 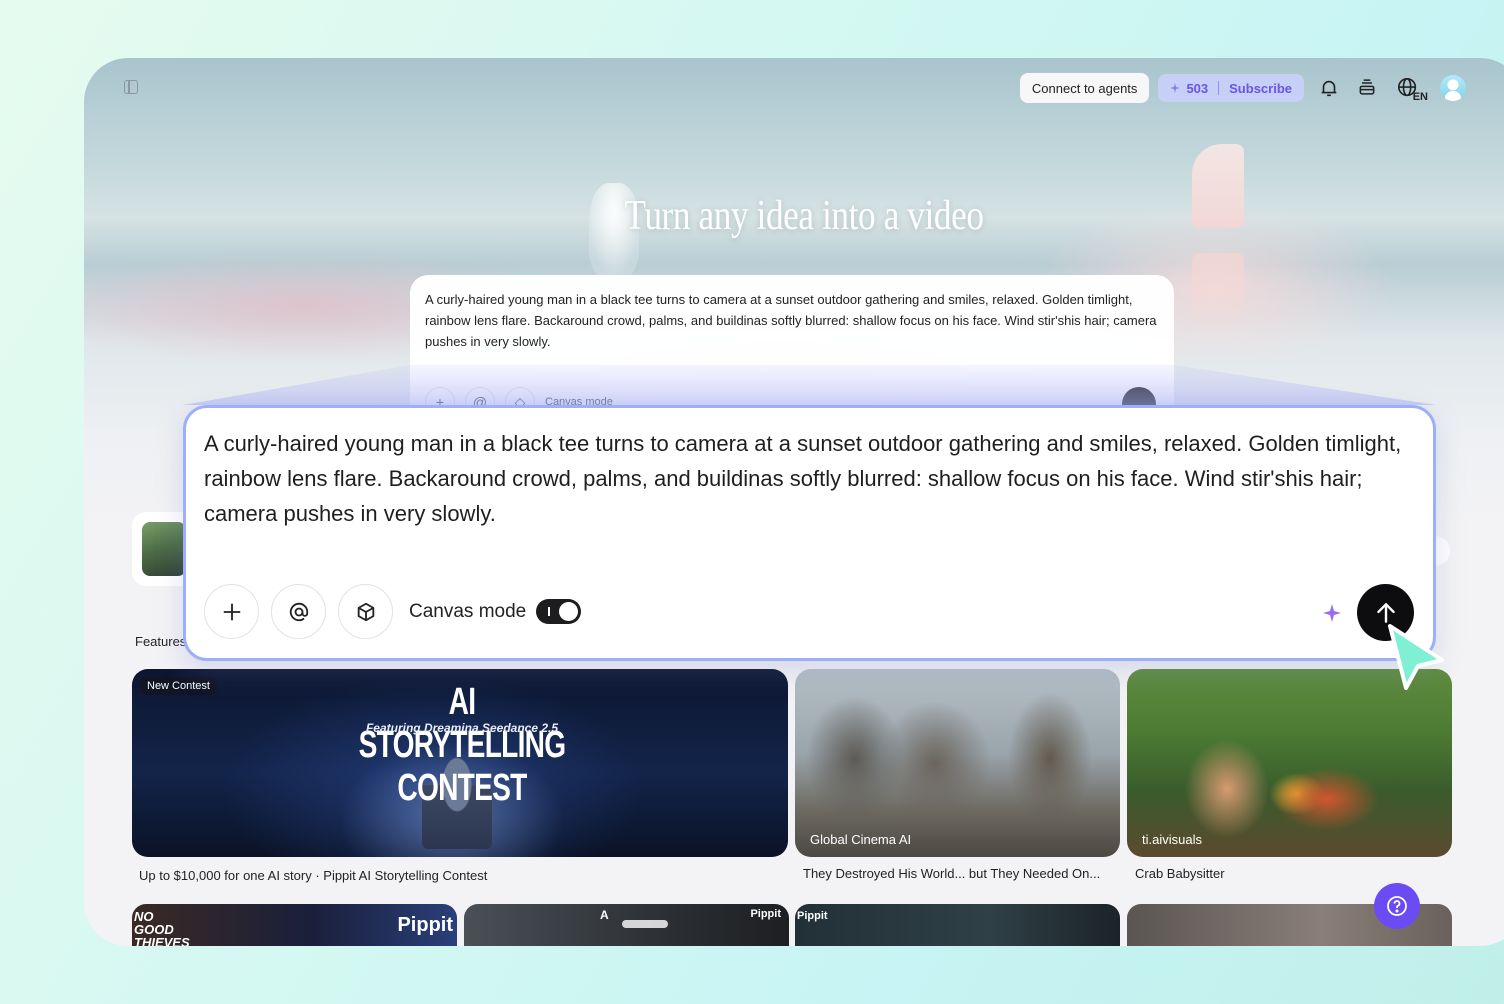 I want to click on video-card: Pippit, so click(x=957, y=925).